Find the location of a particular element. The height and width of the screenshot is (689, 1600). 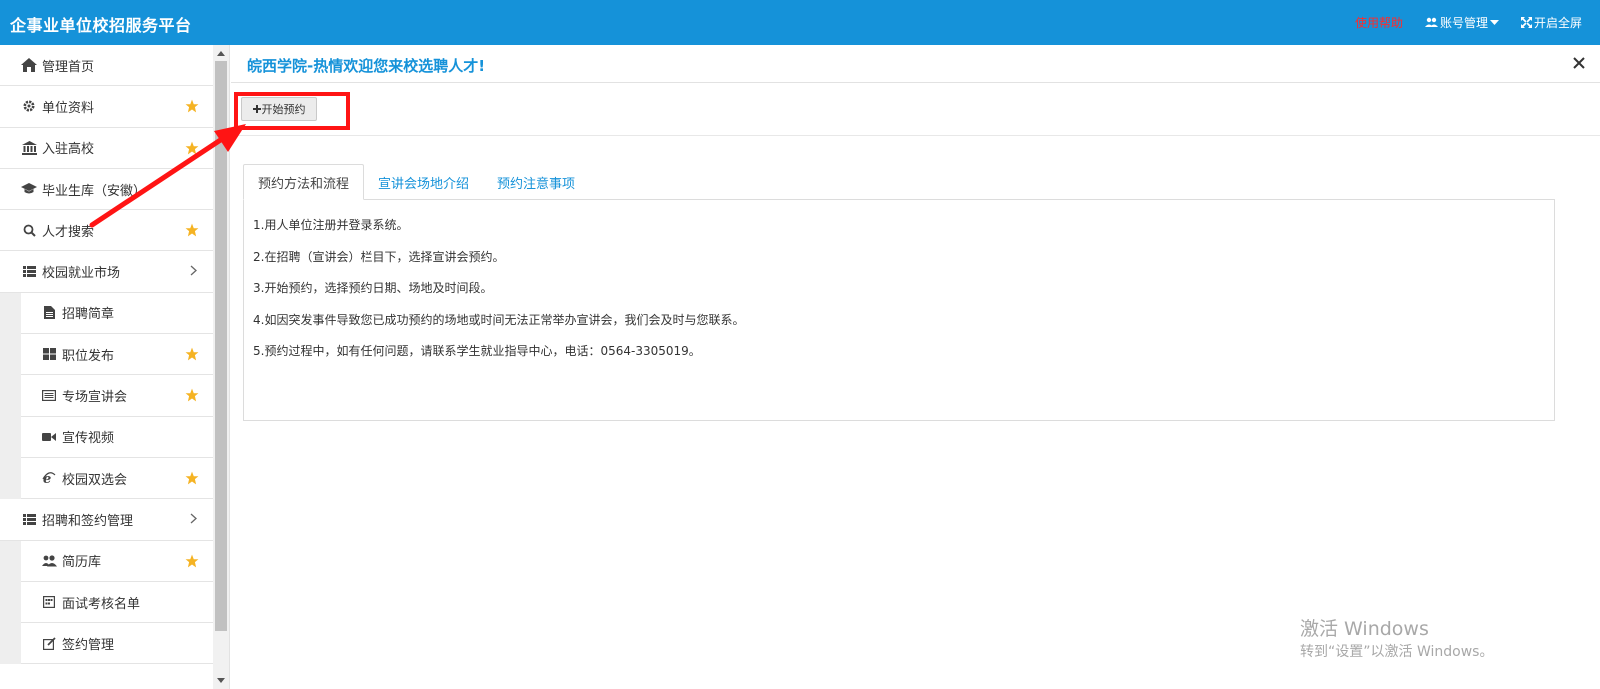

bank-icon is located at coordinates (29, 148).